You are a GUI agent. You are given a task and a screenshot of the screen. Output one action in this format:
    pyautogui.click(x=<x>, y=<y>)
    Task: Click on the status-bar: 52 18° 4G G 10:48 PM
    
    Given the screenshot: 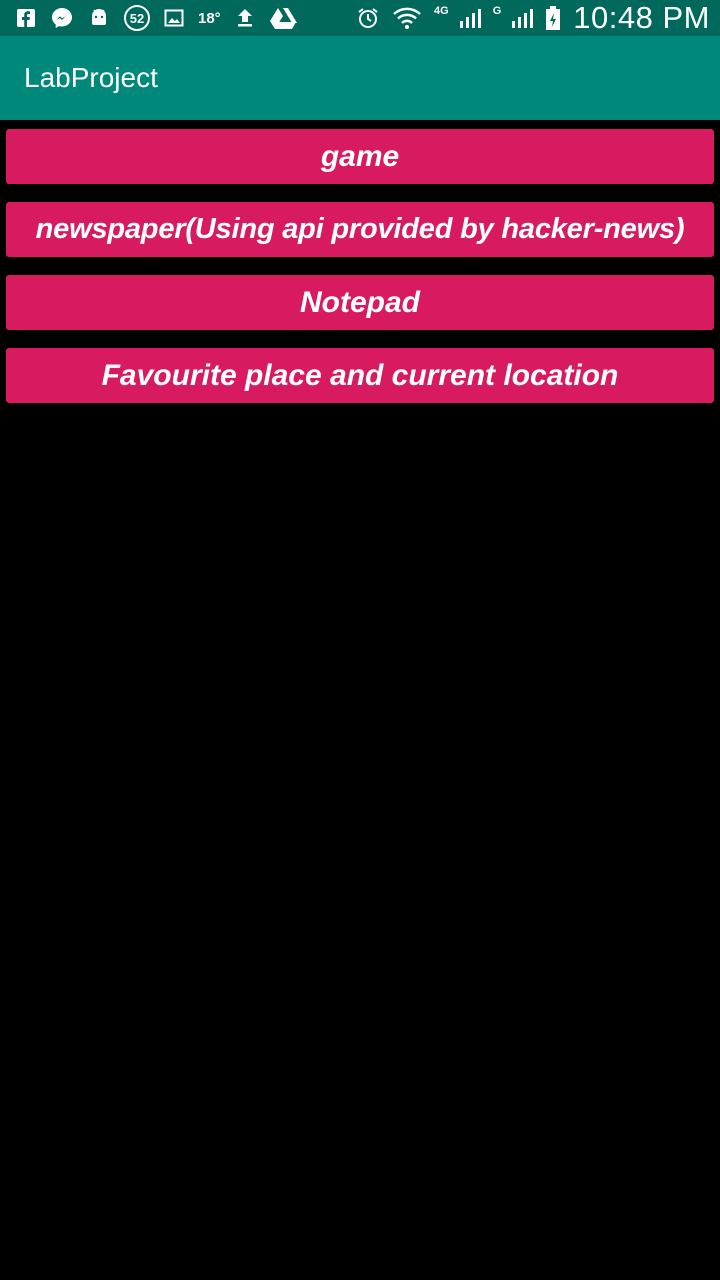 What is the action you would take?
    pyautogui.click(x=360, y=18)
    